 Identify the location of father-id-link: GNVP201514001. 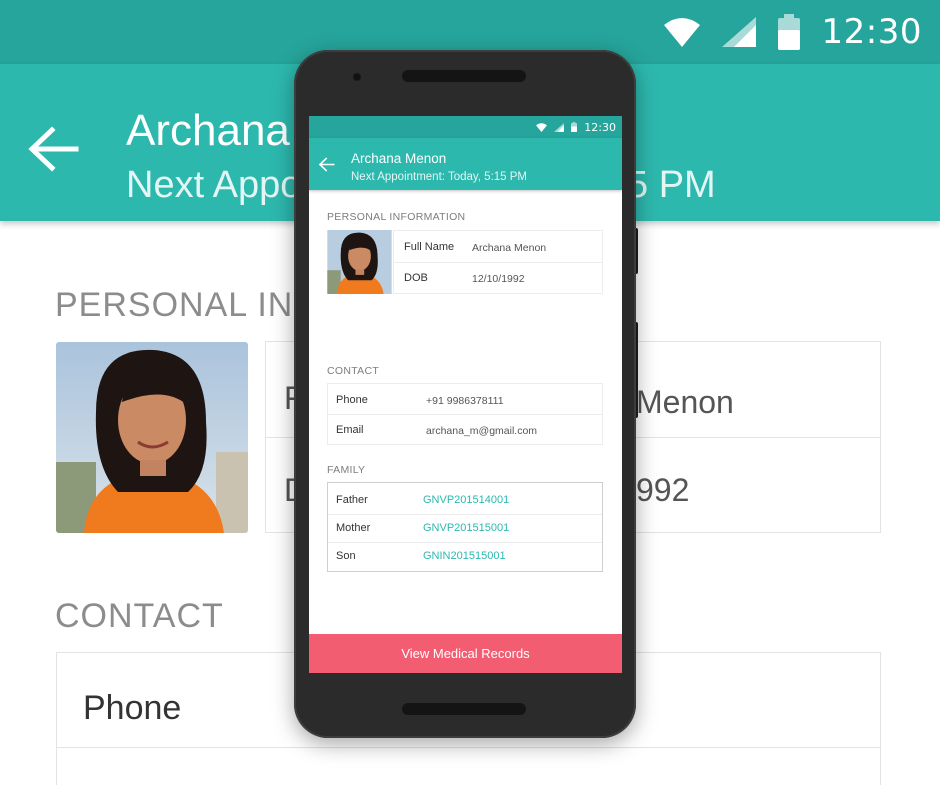
(466, 500).